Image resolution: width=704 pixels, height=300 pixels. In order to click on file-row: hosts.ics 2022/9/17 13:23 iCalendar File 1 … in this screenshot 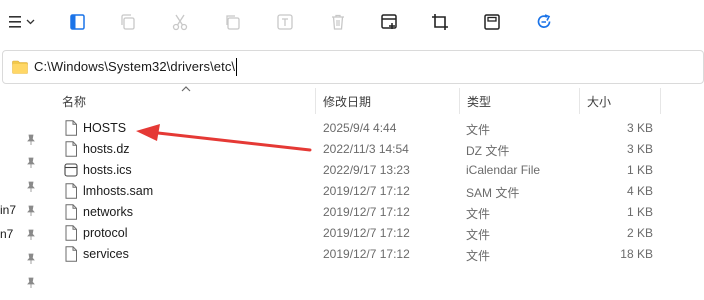, I will do `click(360, 170)`.